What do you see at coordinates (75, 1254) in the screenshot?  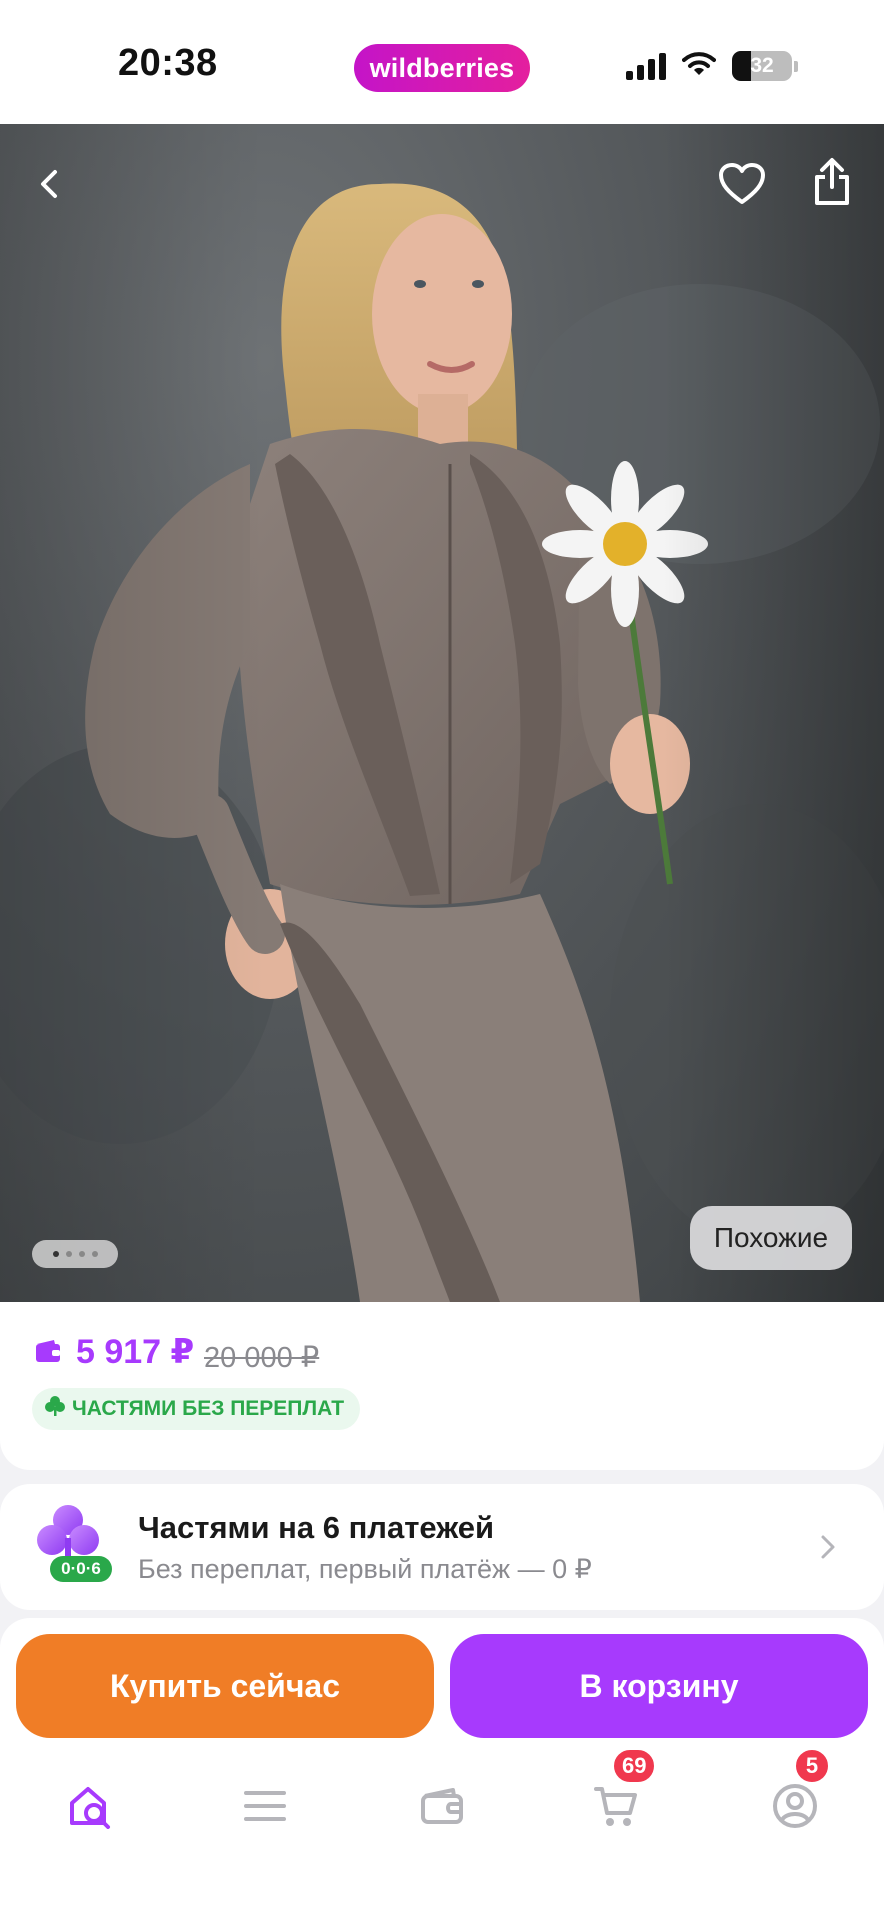 I see `image-pager` at bounding box center [75, 1254].